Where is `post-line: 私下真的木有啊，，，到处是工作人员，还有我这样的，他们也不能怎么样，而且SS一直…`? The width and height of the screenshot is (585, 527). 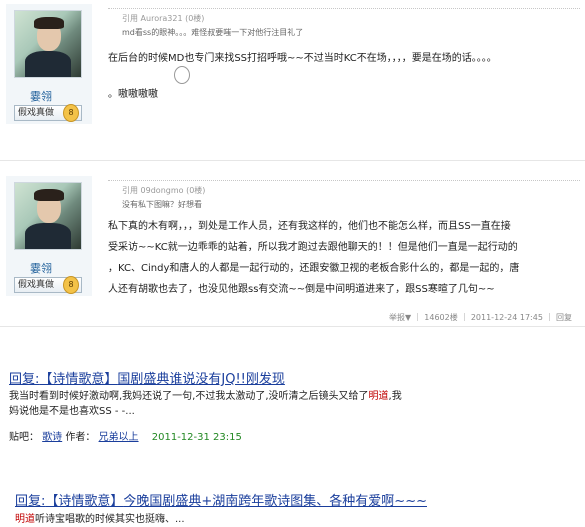 post-line: 私下真的木有啊，，，到处是工作人员，还有我这样的，他们也不能怎么样，而且SS一直… is located at coordinates (309, 226).